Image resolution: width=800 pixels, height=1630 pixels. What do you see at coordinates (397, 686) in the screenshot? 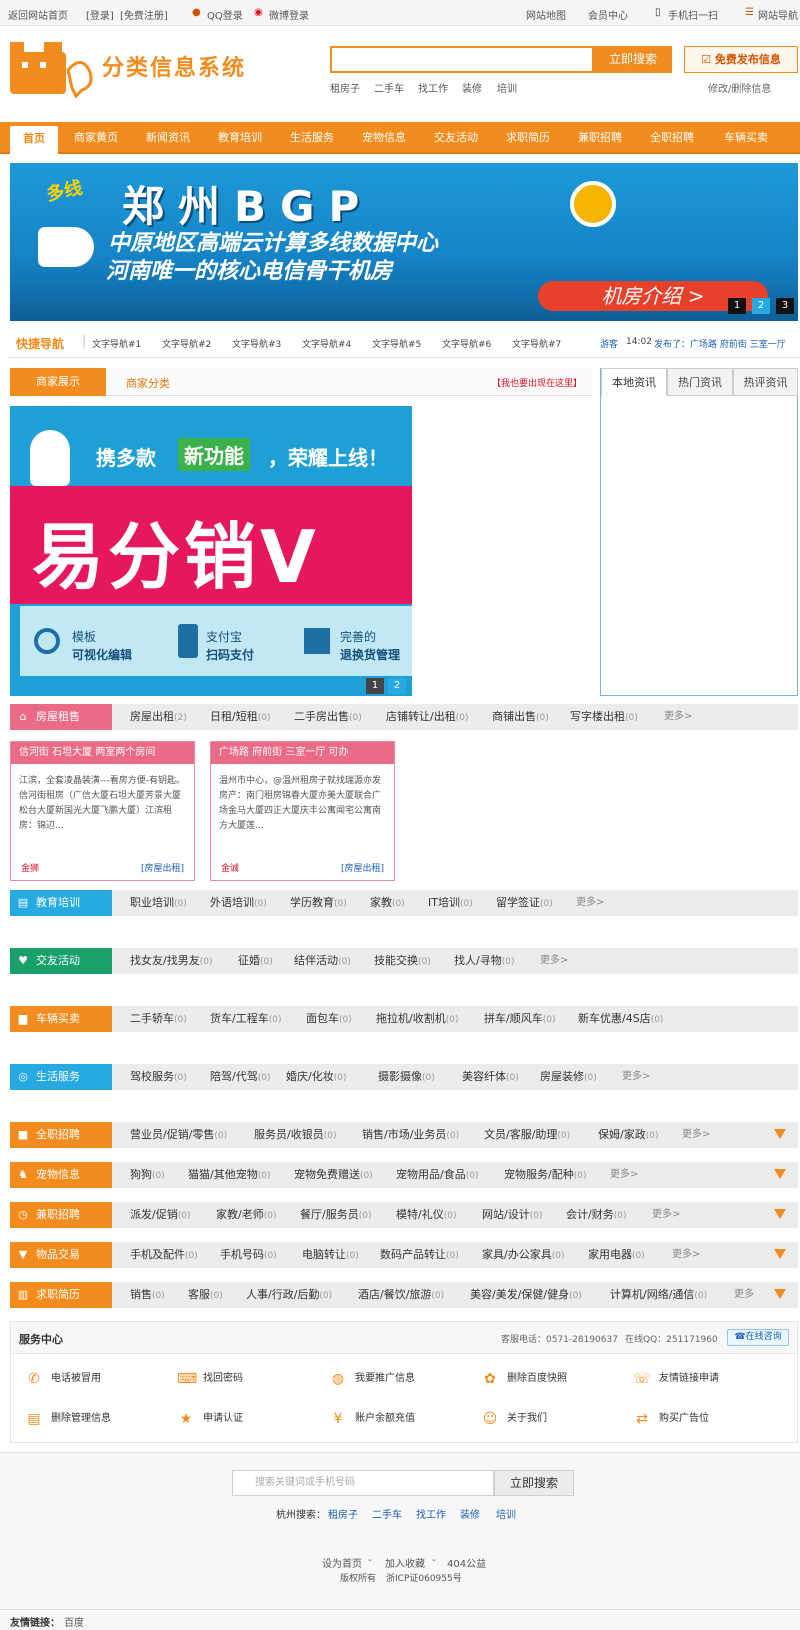
I see `promo-page-2: 2` at bounding box center [397, 686].